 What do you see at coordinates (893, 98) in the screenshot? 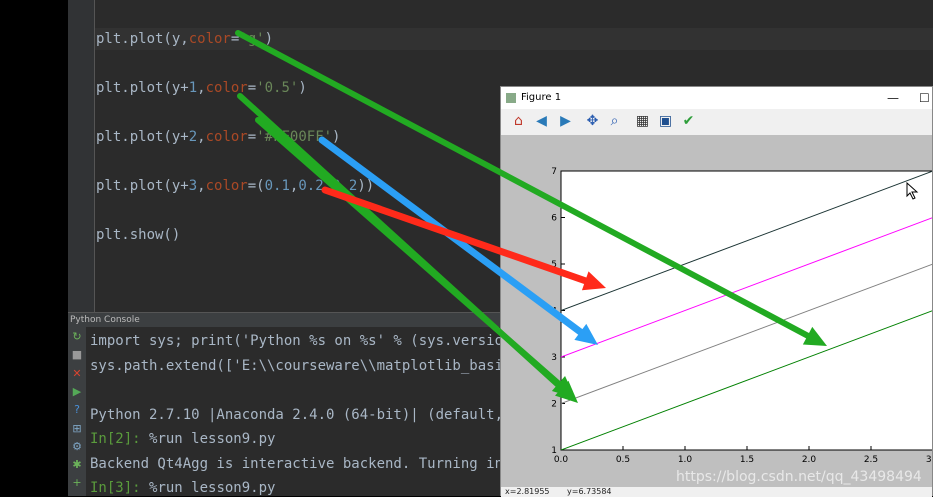
I see `minimize-button: —` at bounding box center [893, 98].